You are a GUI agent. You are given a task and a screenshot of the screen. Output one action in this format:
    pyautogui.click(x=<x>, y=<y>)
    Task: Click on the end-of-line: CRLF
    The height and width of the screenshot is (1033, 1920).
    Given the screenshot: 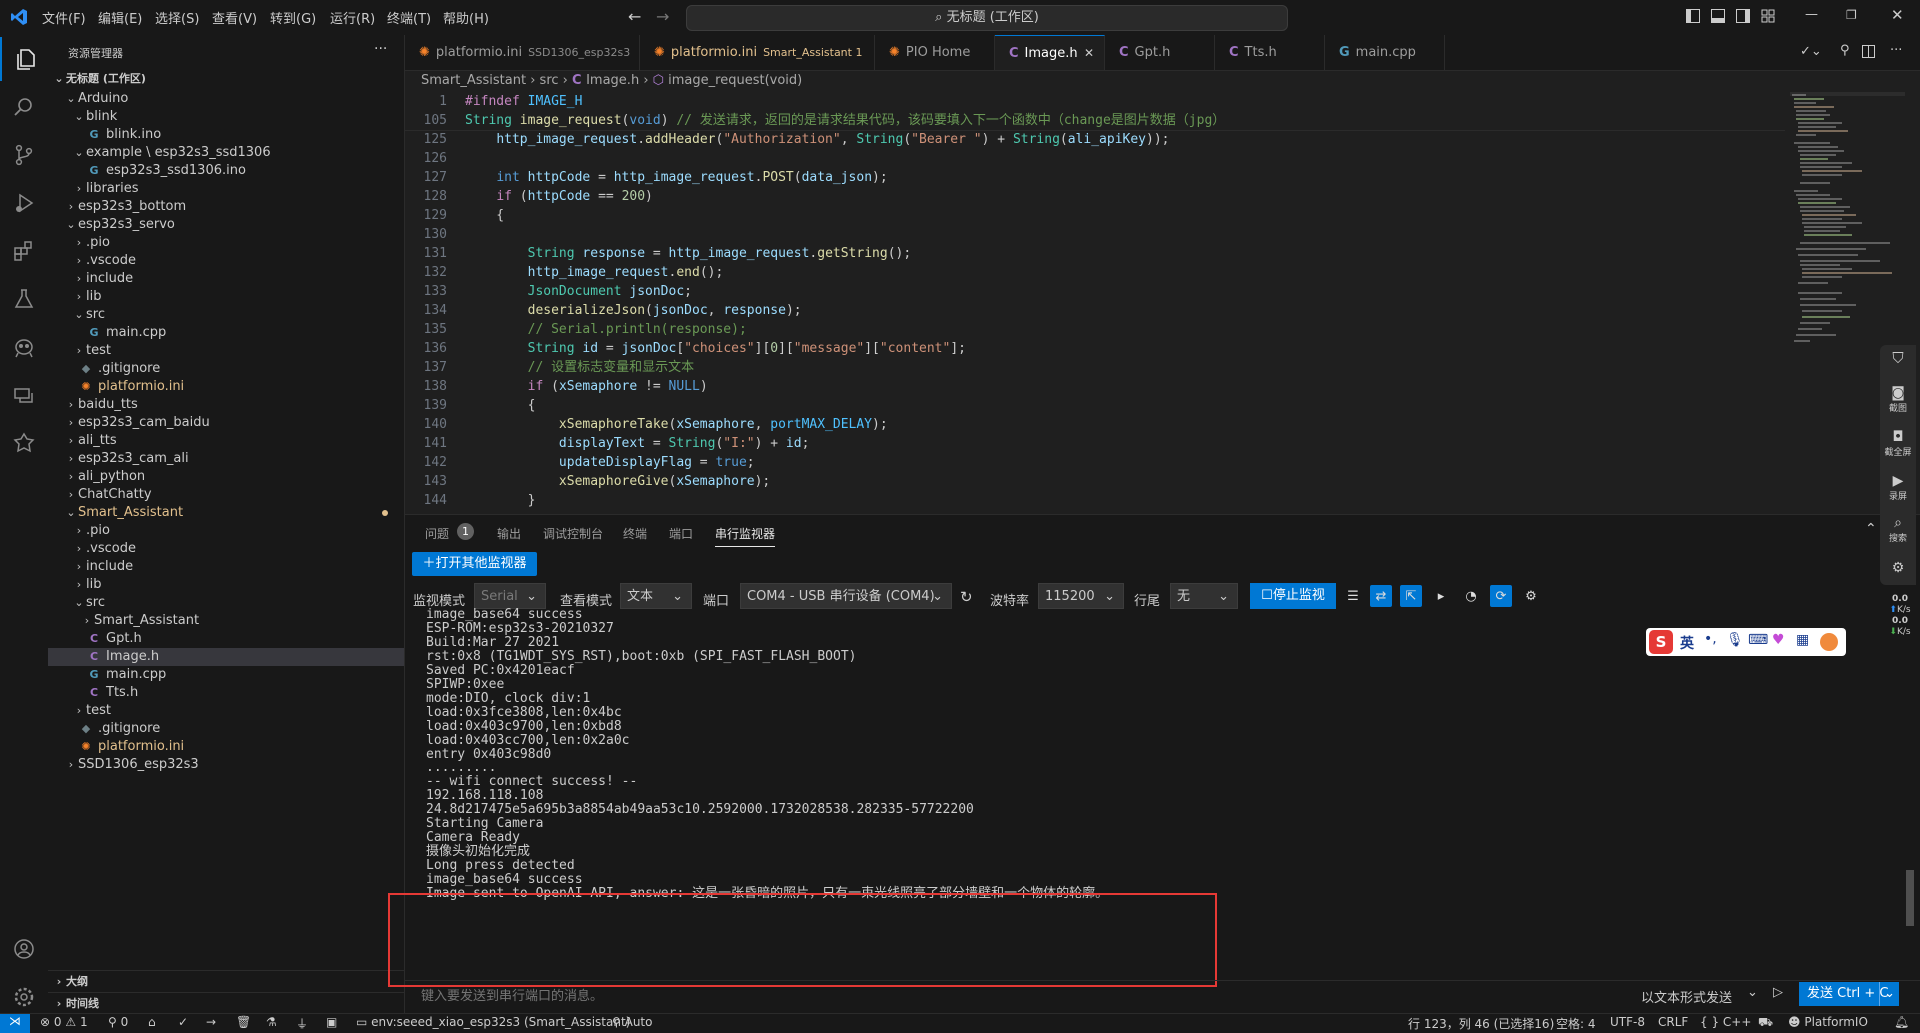 What is the action you would take?
    pyautogui.click(x=1673, y=1022)
    